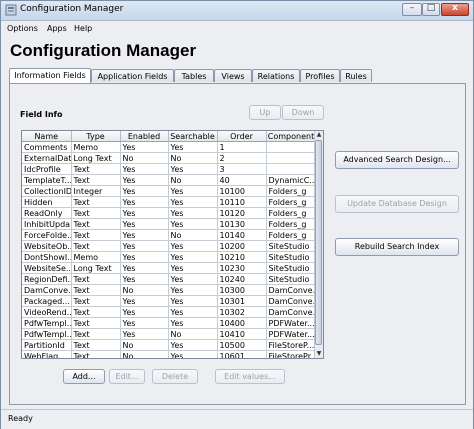 This screenshot has height=429, width=474. Describe the element at coordinates (291, 235) in the screenshot. I see `cell-component: Folders_g` at that location.